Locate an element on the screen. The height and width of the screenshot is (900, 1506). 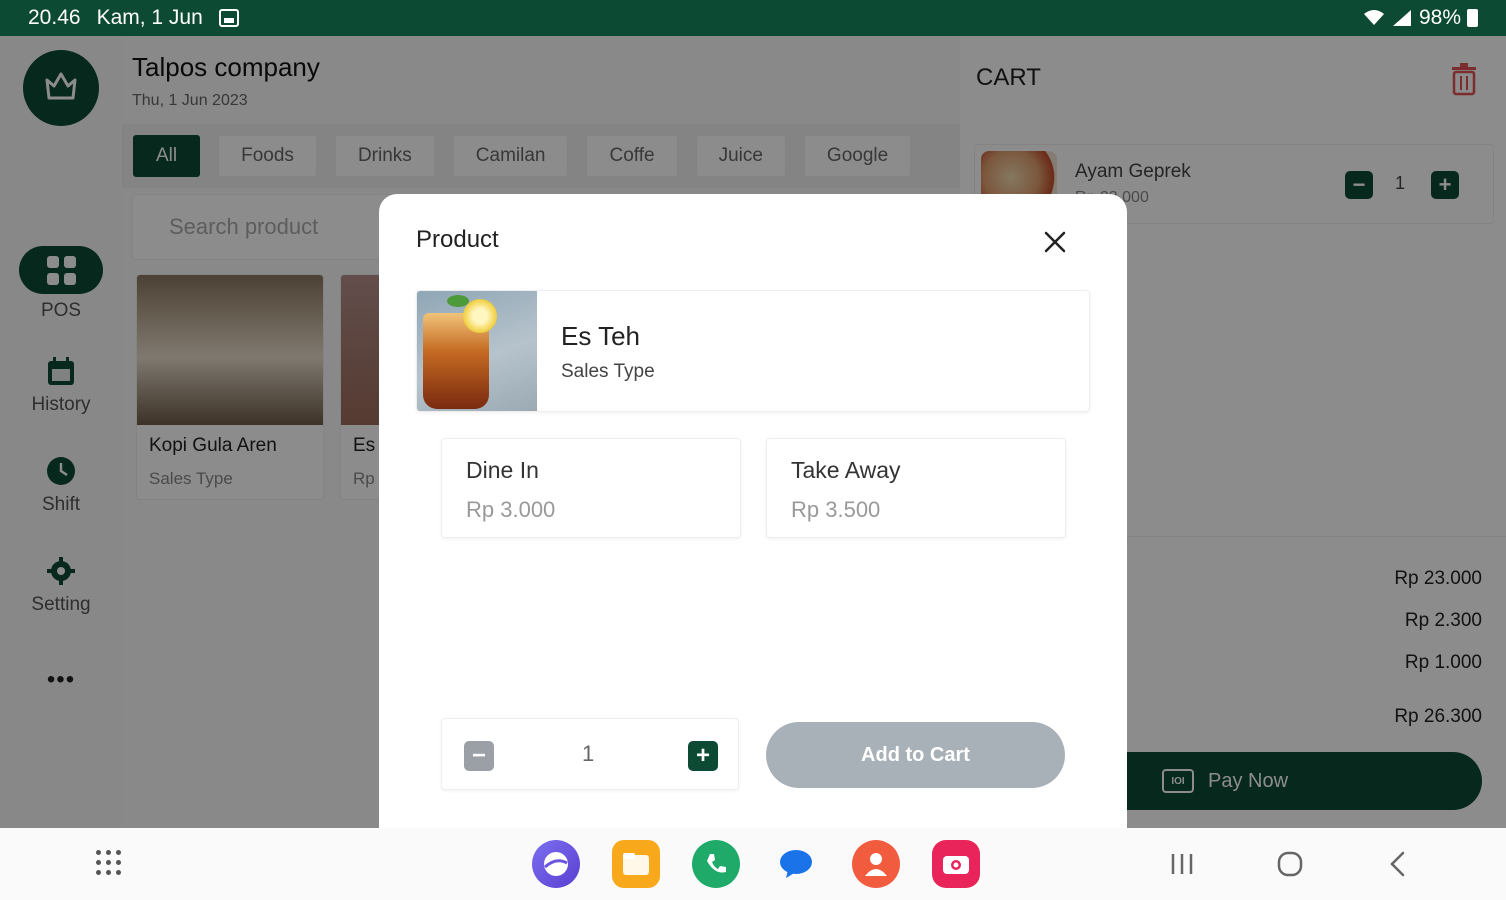
modal-title: Product is located at coordinates (457, 239).